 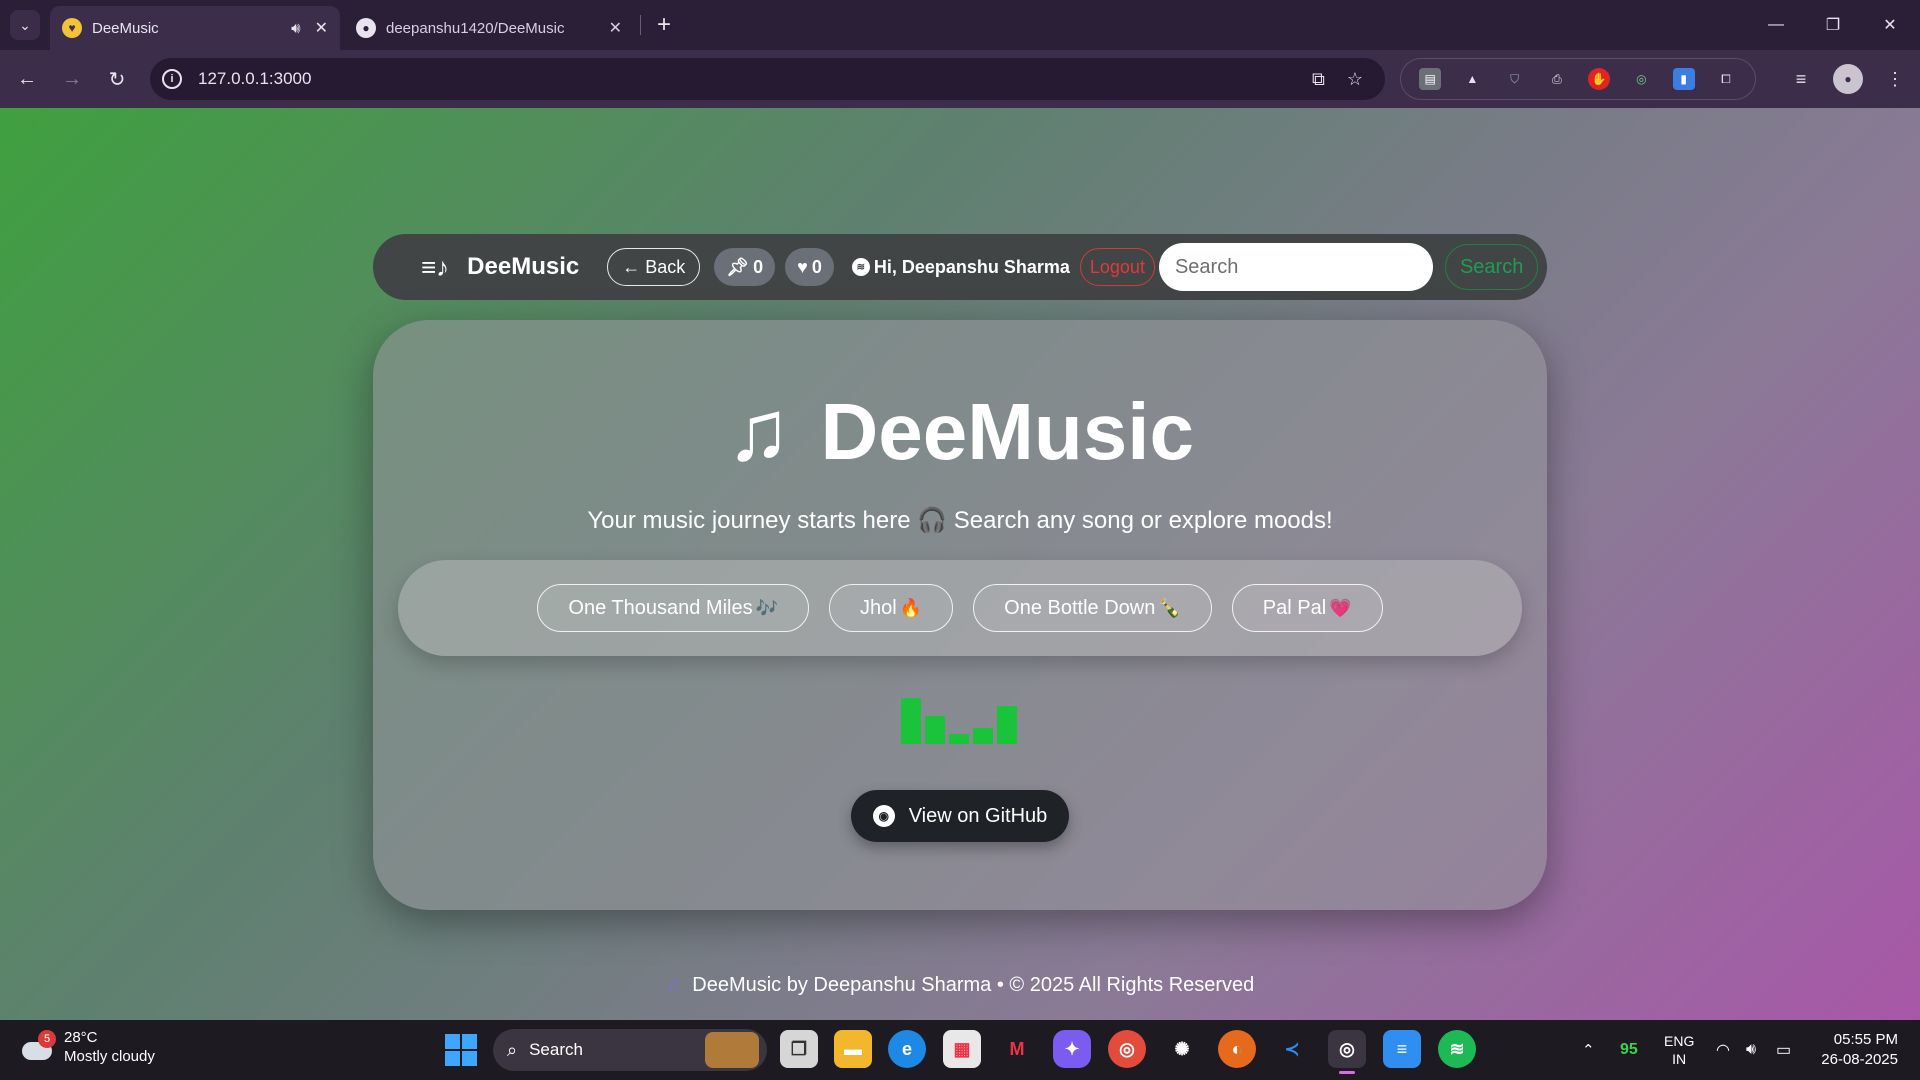 I want to click on volume-icon: 🔊︎, so click(x=1751, y=1050).